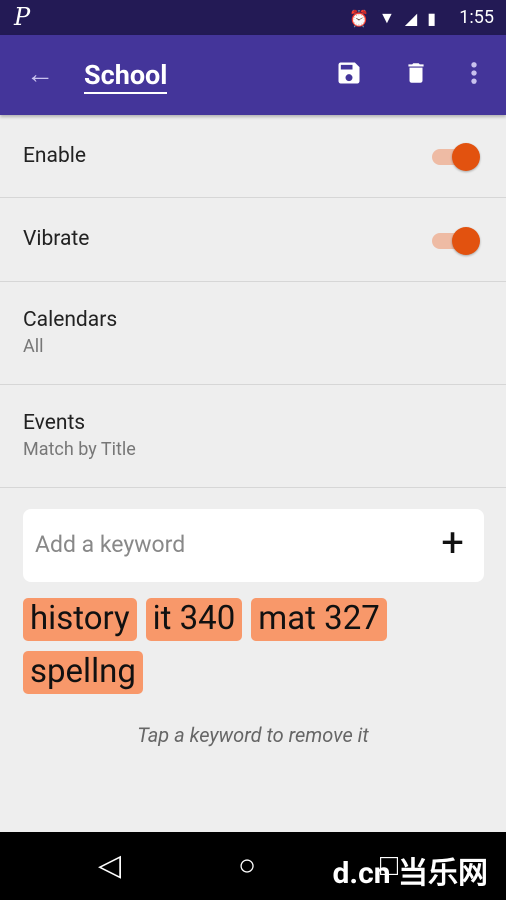  I want to click on keyword-chip: history, so click(80, 619).